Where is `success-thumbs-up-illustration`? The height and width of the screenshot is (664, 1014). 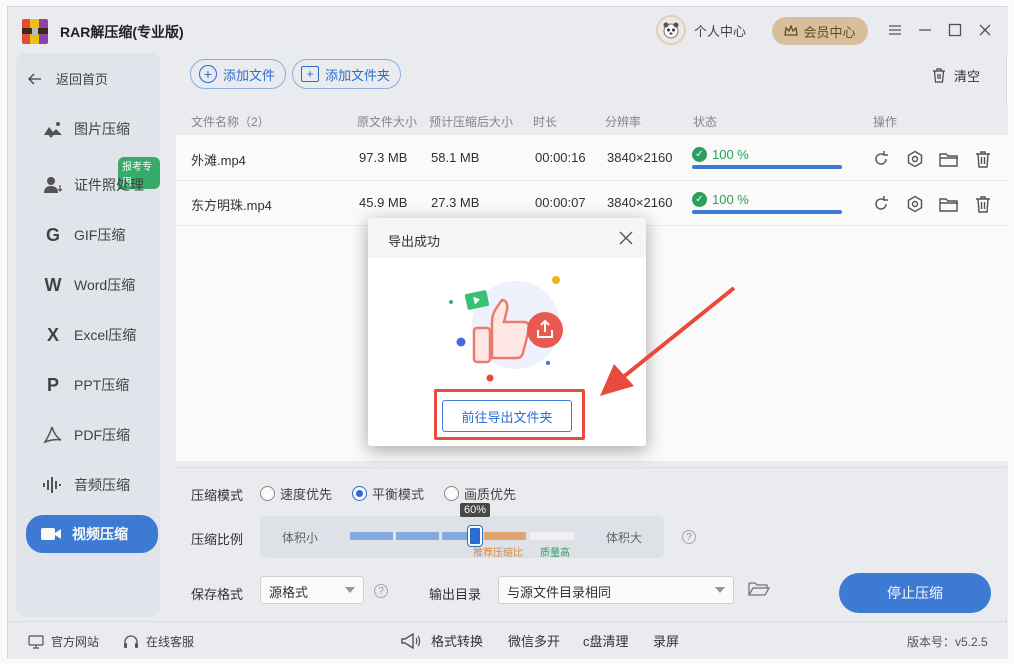
success-thumbs-up-illustration is located at coordinates (506, 329).